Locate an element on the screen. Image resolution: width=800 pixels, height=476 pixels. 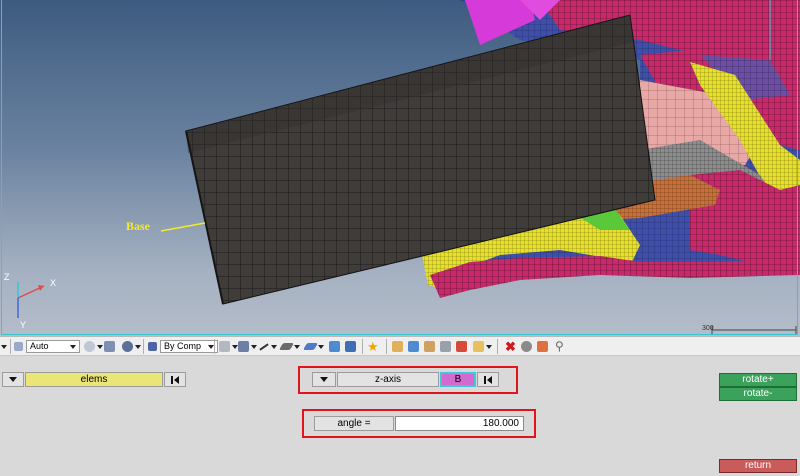
angle-label: angle = is located at coordinates (354, 423).